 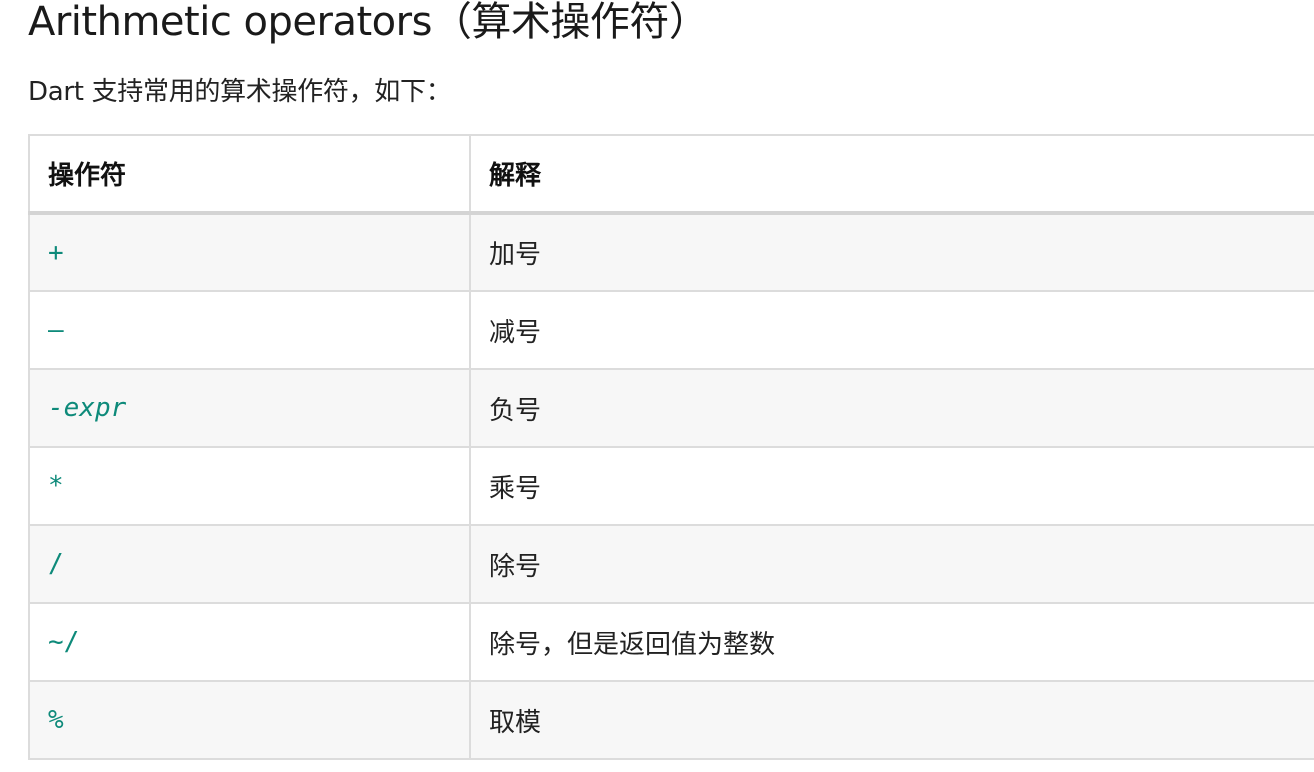 What do you see at coordinates (87, 408) in the screenshot?
I see `operator-code: -expr` at bounding box center [87, 408].